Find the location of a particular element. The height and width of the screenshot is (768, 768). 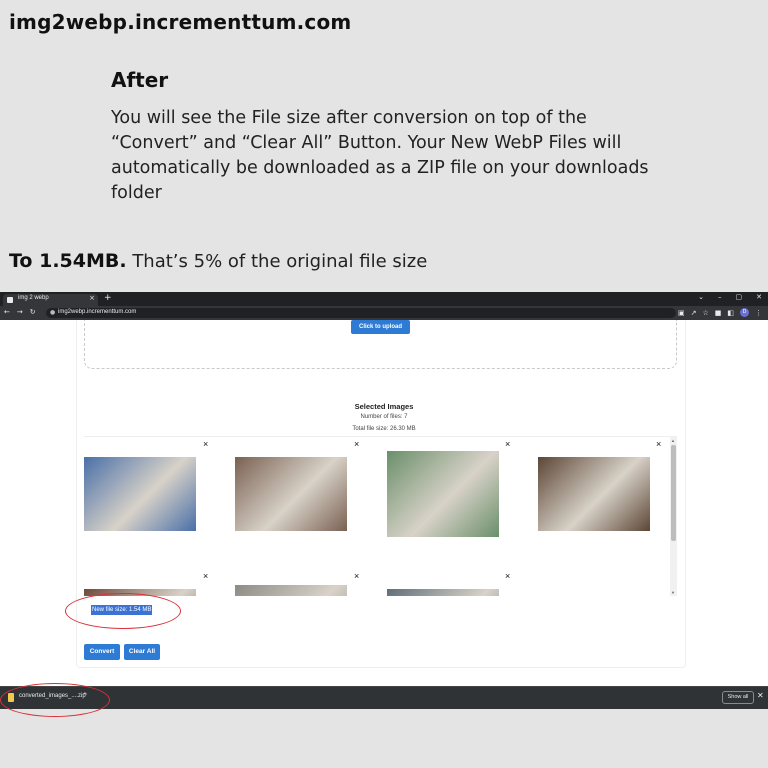

minimize-icon: – is located at coordinates (720, 297).